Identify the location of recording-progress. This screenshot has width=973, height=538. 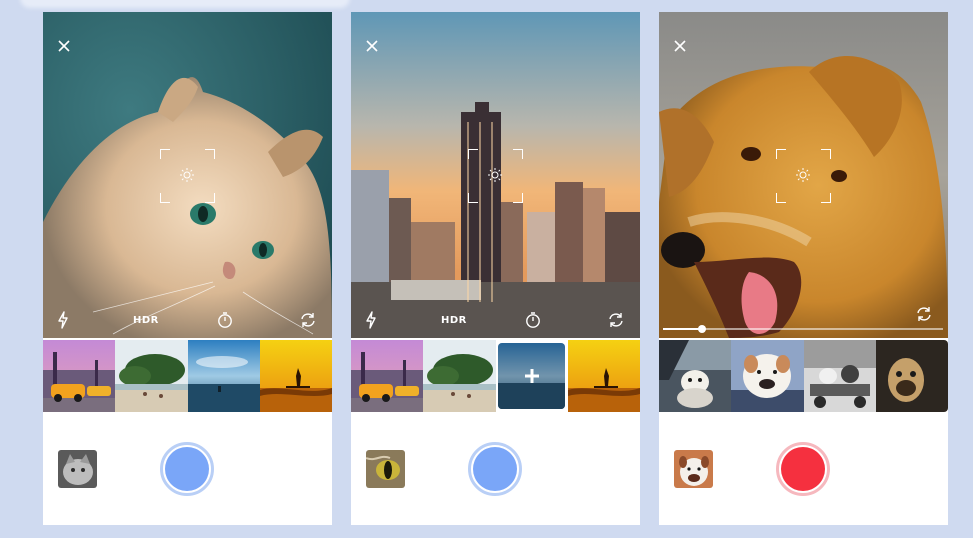
(803, 329).